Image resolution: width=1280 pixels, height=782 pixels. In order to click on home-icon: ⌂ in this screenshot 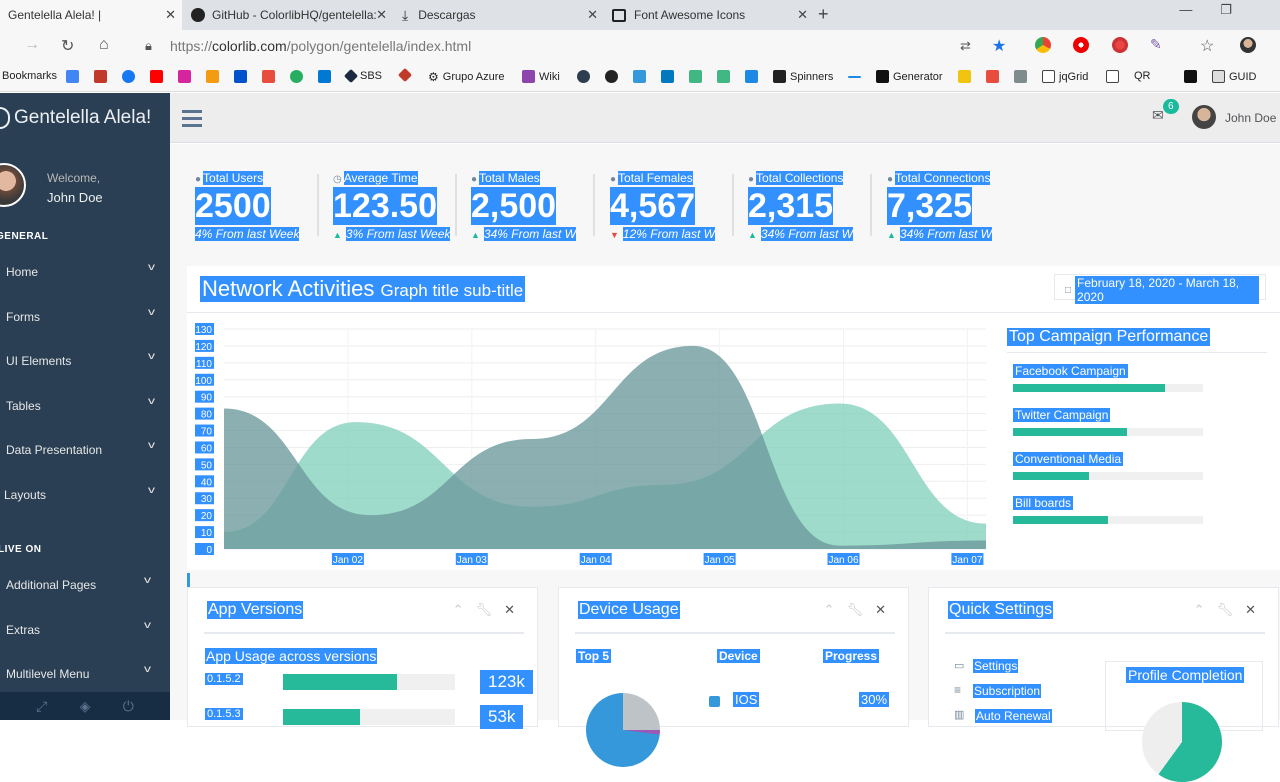, I will do `click(104, 45)`.